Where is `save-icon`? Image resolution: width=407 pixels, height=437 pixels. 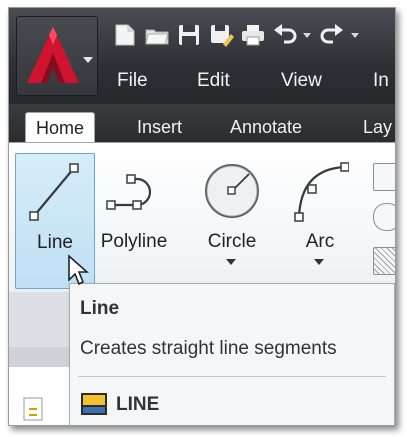 save-icon is located at coordinates (189, 35).